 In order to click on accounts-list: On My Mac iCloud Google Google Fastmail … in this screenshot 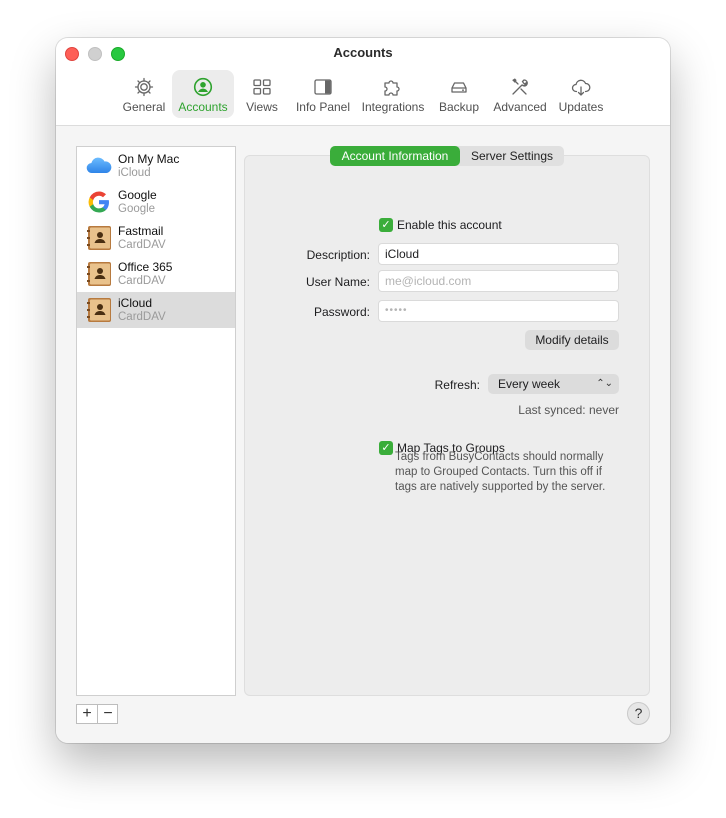, I will do `click(156, 421)`.